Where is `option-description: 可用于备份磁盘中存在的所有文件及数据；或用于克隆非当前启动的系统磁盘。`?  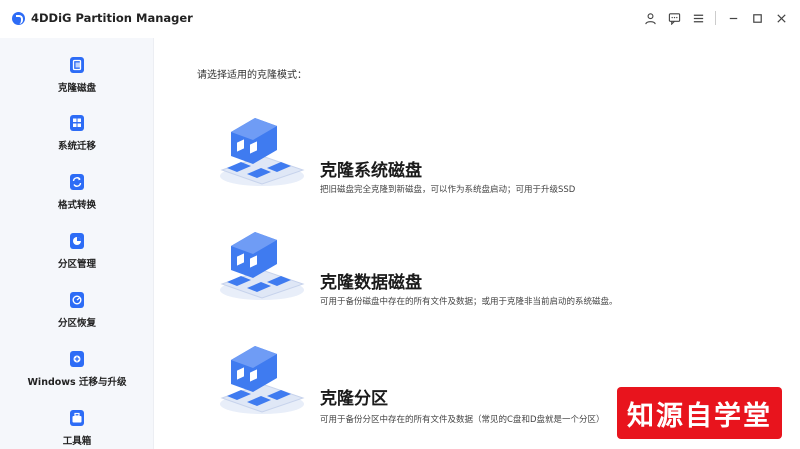 option-description: 可用于备份磁盘中存在的所有文件及数据；或用于克隆非当前启动的系统磁盘。 is located at coordinates (469, 302).